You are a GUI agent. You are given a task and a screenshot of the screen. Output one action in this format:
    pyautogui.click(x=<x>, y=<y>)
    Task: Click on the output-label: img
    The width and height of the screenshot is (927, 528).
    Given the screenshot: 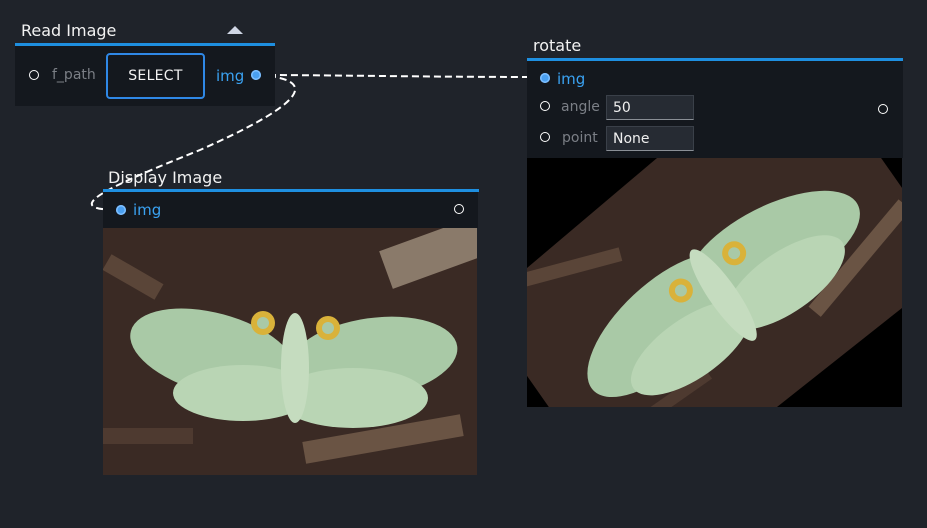 What is the action you would take?
    pyautogui.click(x=230, y=76)
    